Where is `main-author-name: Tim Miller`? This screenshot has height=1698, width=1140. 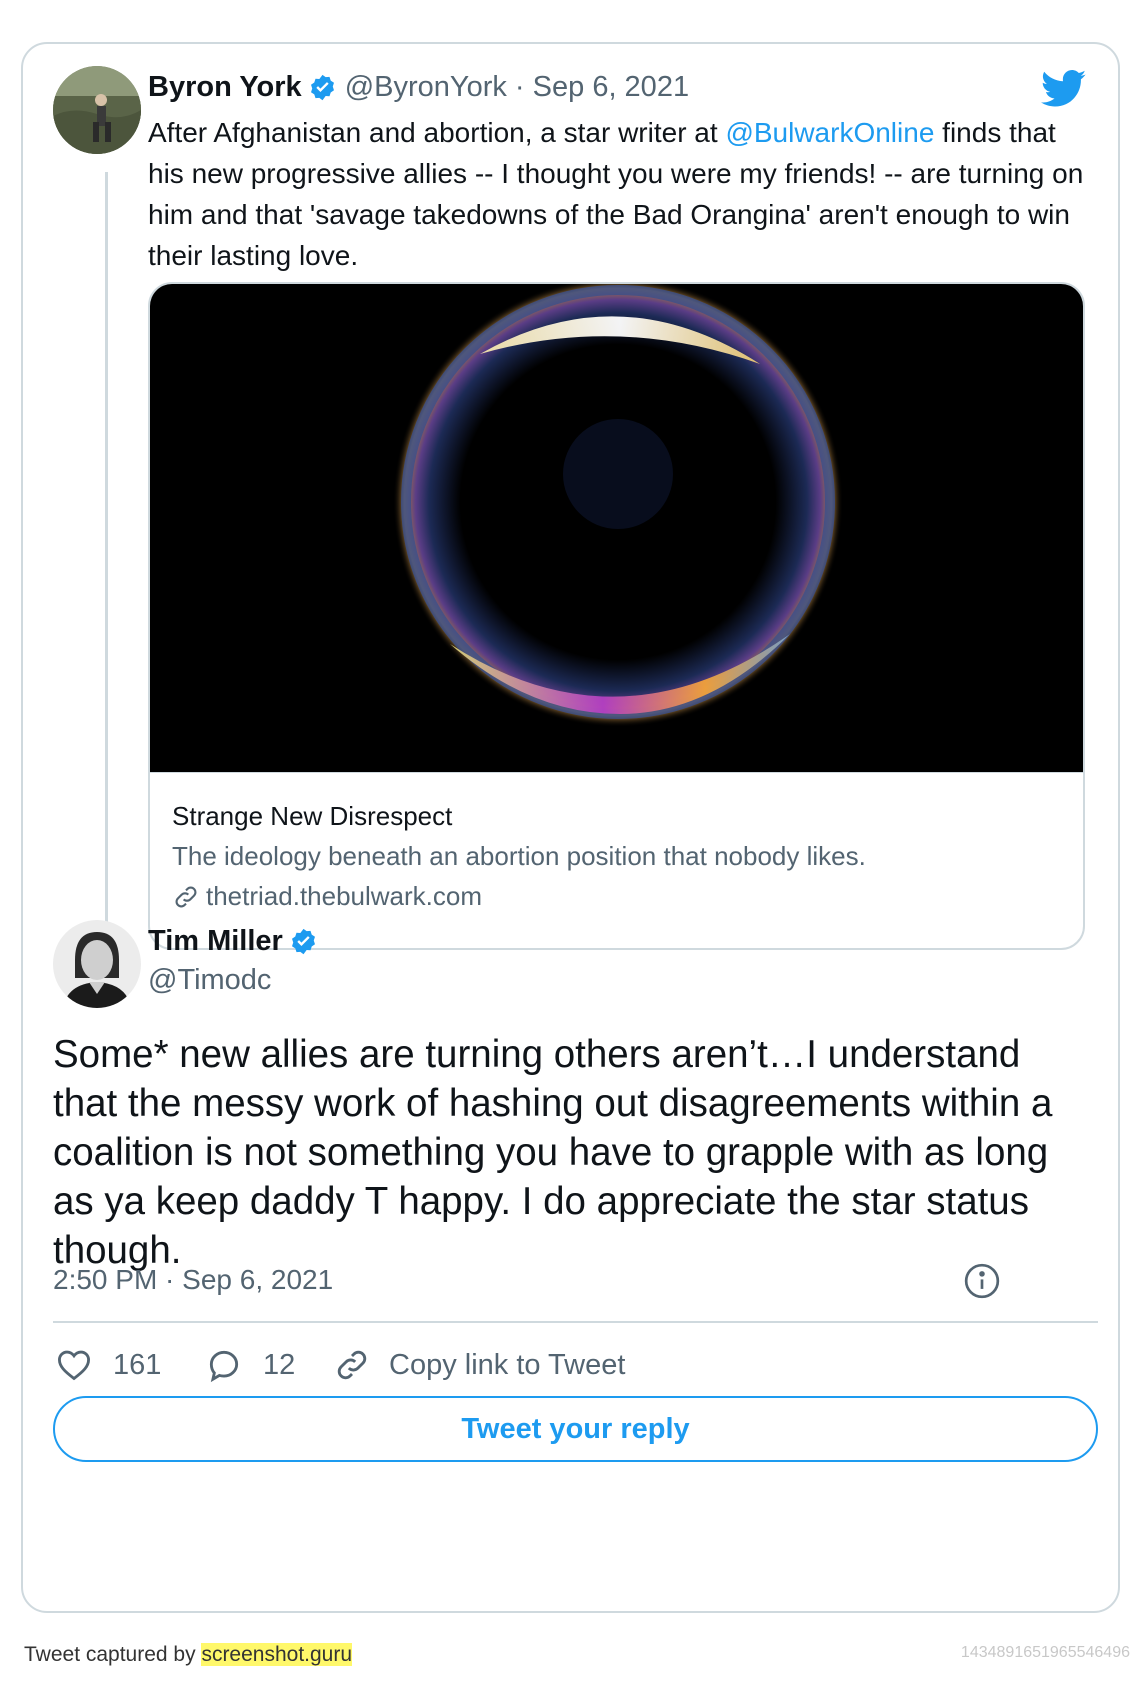 main-author-name: Tim Miller is located at coordinates (233, 944).